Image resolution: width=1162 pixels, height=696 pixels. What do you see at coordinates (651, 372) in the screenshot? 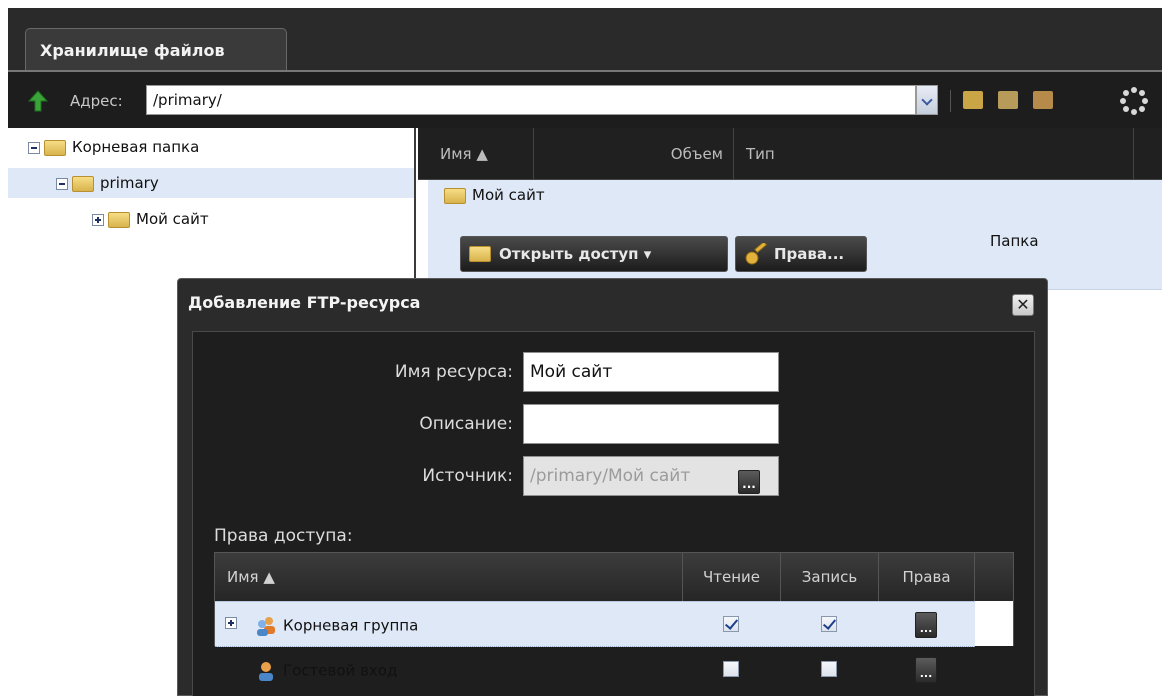
I see `resource-name-input: Мой сайт` at bounding box center [651, 372].